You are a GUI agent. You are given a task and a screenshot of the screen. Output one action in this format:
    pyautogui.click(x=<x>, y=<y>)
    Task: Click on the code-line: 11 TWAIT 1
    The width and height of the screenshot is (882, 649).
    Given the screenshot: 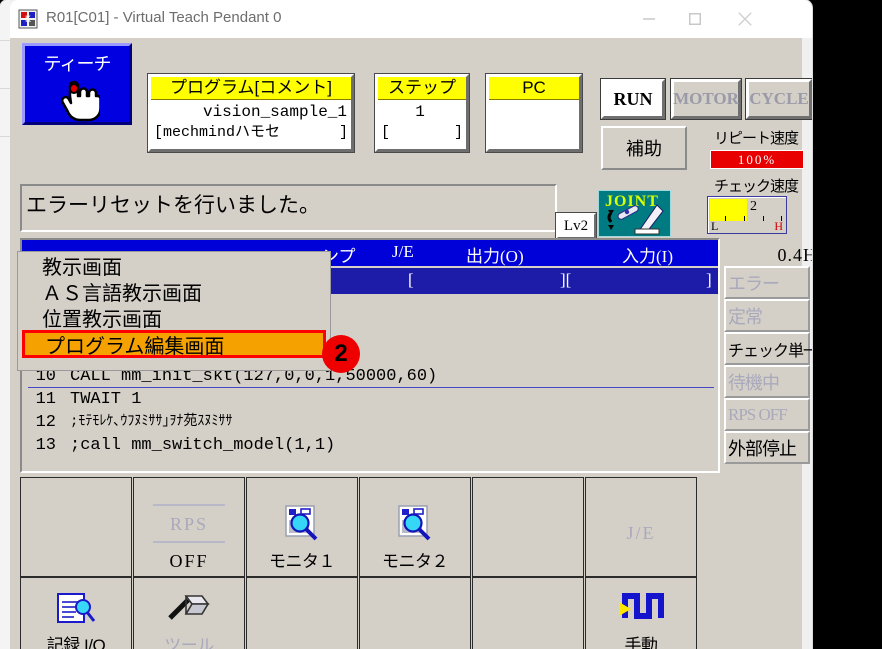 What is the action you would take?
    pyautogui.click(x=371, y=399)
    